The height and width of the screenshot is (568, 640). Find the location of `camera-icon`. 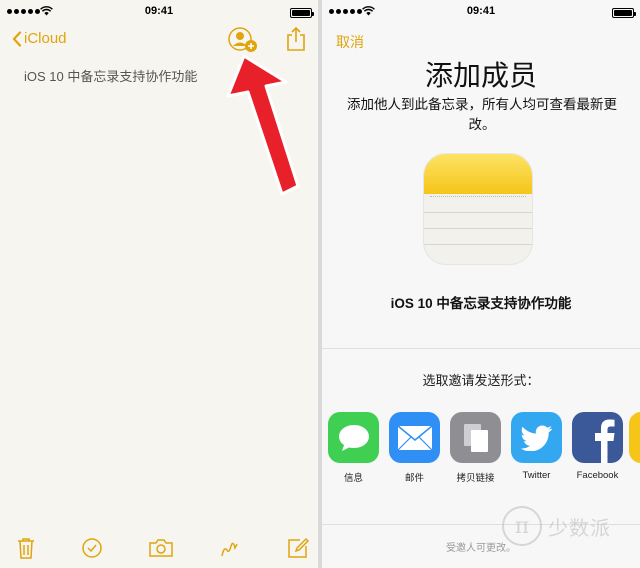

camera-icon is located at coordinates (161, 548).